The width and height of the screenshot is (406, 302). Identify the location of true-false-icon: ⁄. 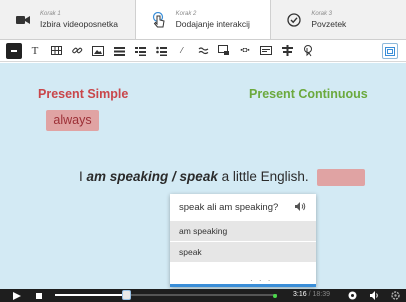
(182, 51).